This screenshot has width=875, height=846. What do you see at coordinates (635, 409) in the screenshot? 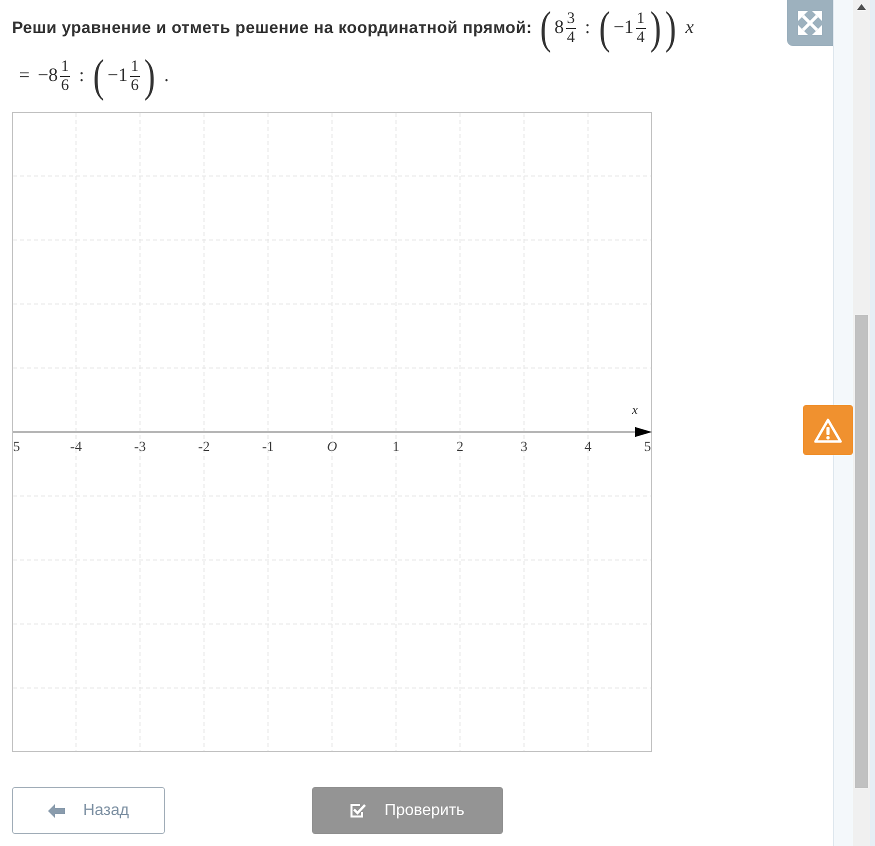
I see `axis-label: x` at bounding box center [635, 409].